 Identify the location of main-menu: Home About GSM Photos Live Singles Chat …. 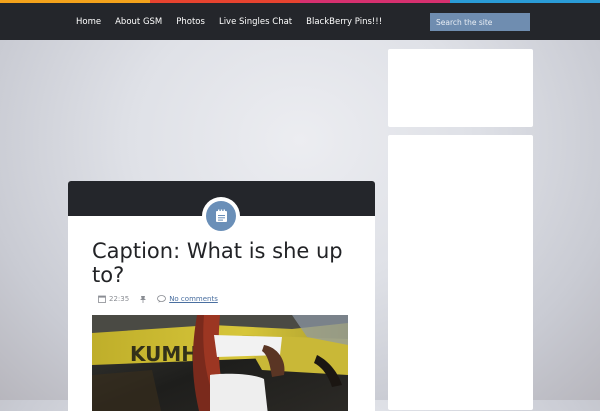
(236, 21).